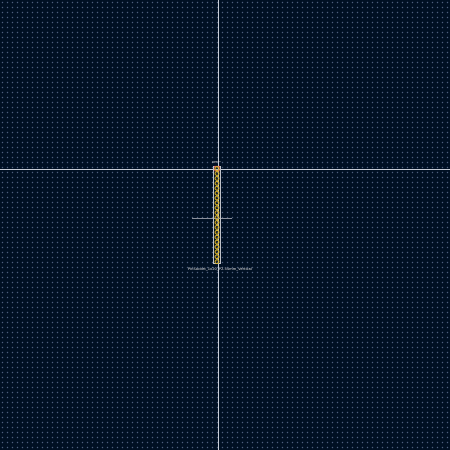 The width and height of the screenshot is (450, 450). I want to click on footprint-pads, so click(217, 215).